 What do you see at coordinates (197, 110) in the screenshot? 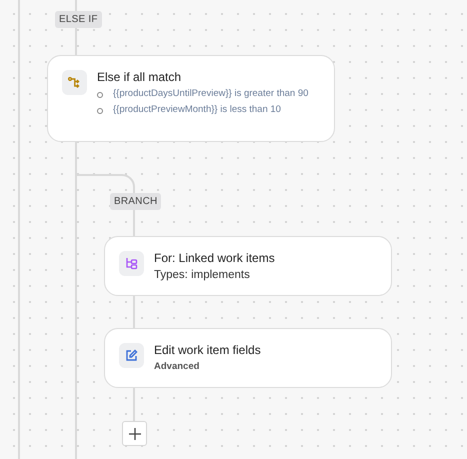
I see `condition-text: {{productPreviewMonth}} is less than 10` at bounding box center [197, 110].